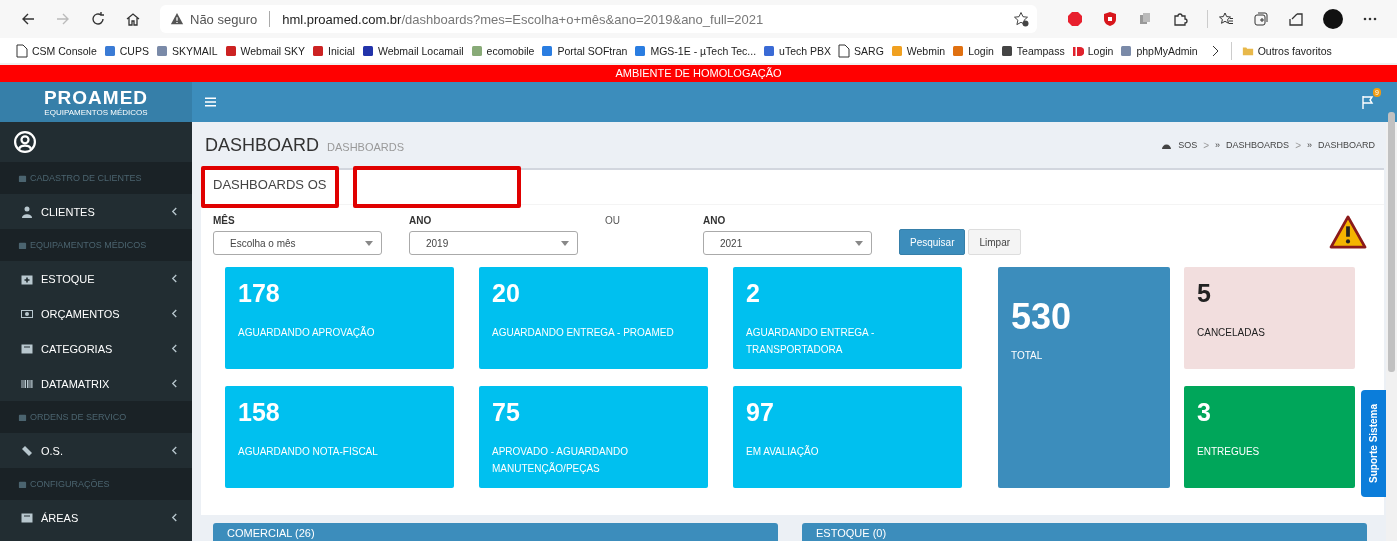  I want to click on breadcrumb-link: SOS, so click(1188, 145).